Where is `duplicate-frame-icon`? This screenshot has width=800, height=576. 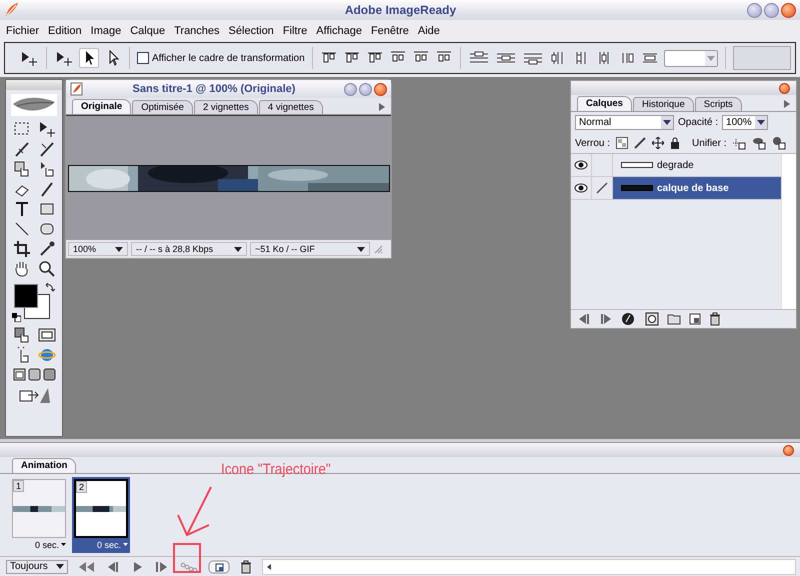
duplicate-frame-icon is located at coordinates (219, 567).